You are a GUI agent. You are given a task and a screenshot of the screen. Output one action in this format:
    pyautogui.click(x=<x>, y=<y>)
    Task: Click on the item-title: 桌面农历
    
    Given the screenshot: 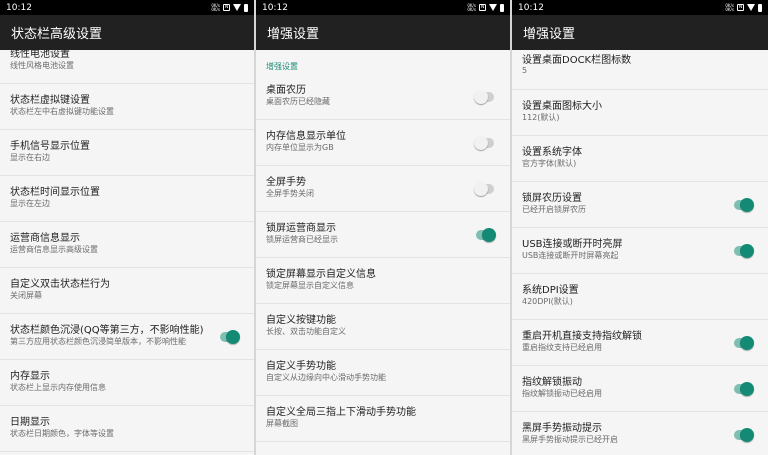 What is the action you would take?
    pyautogui.click(x=286, y=90)
    